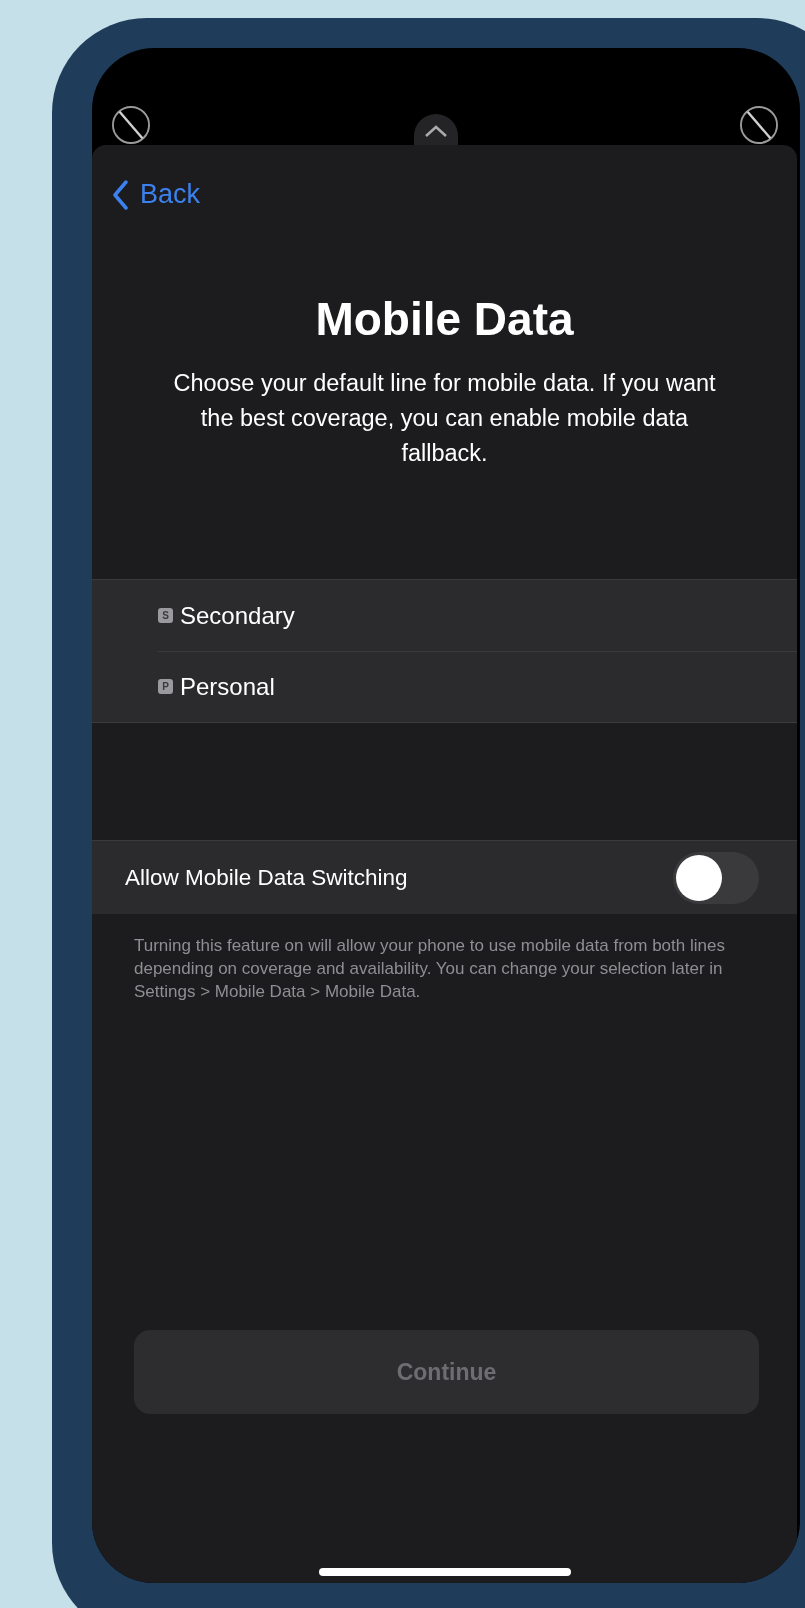 The height and width of the screenshot is (1608, 805). I want to click on description-text: Choose your default line for mobile data. If you want the best coverage, you can enable mobile data fallback., so click(444, 418).